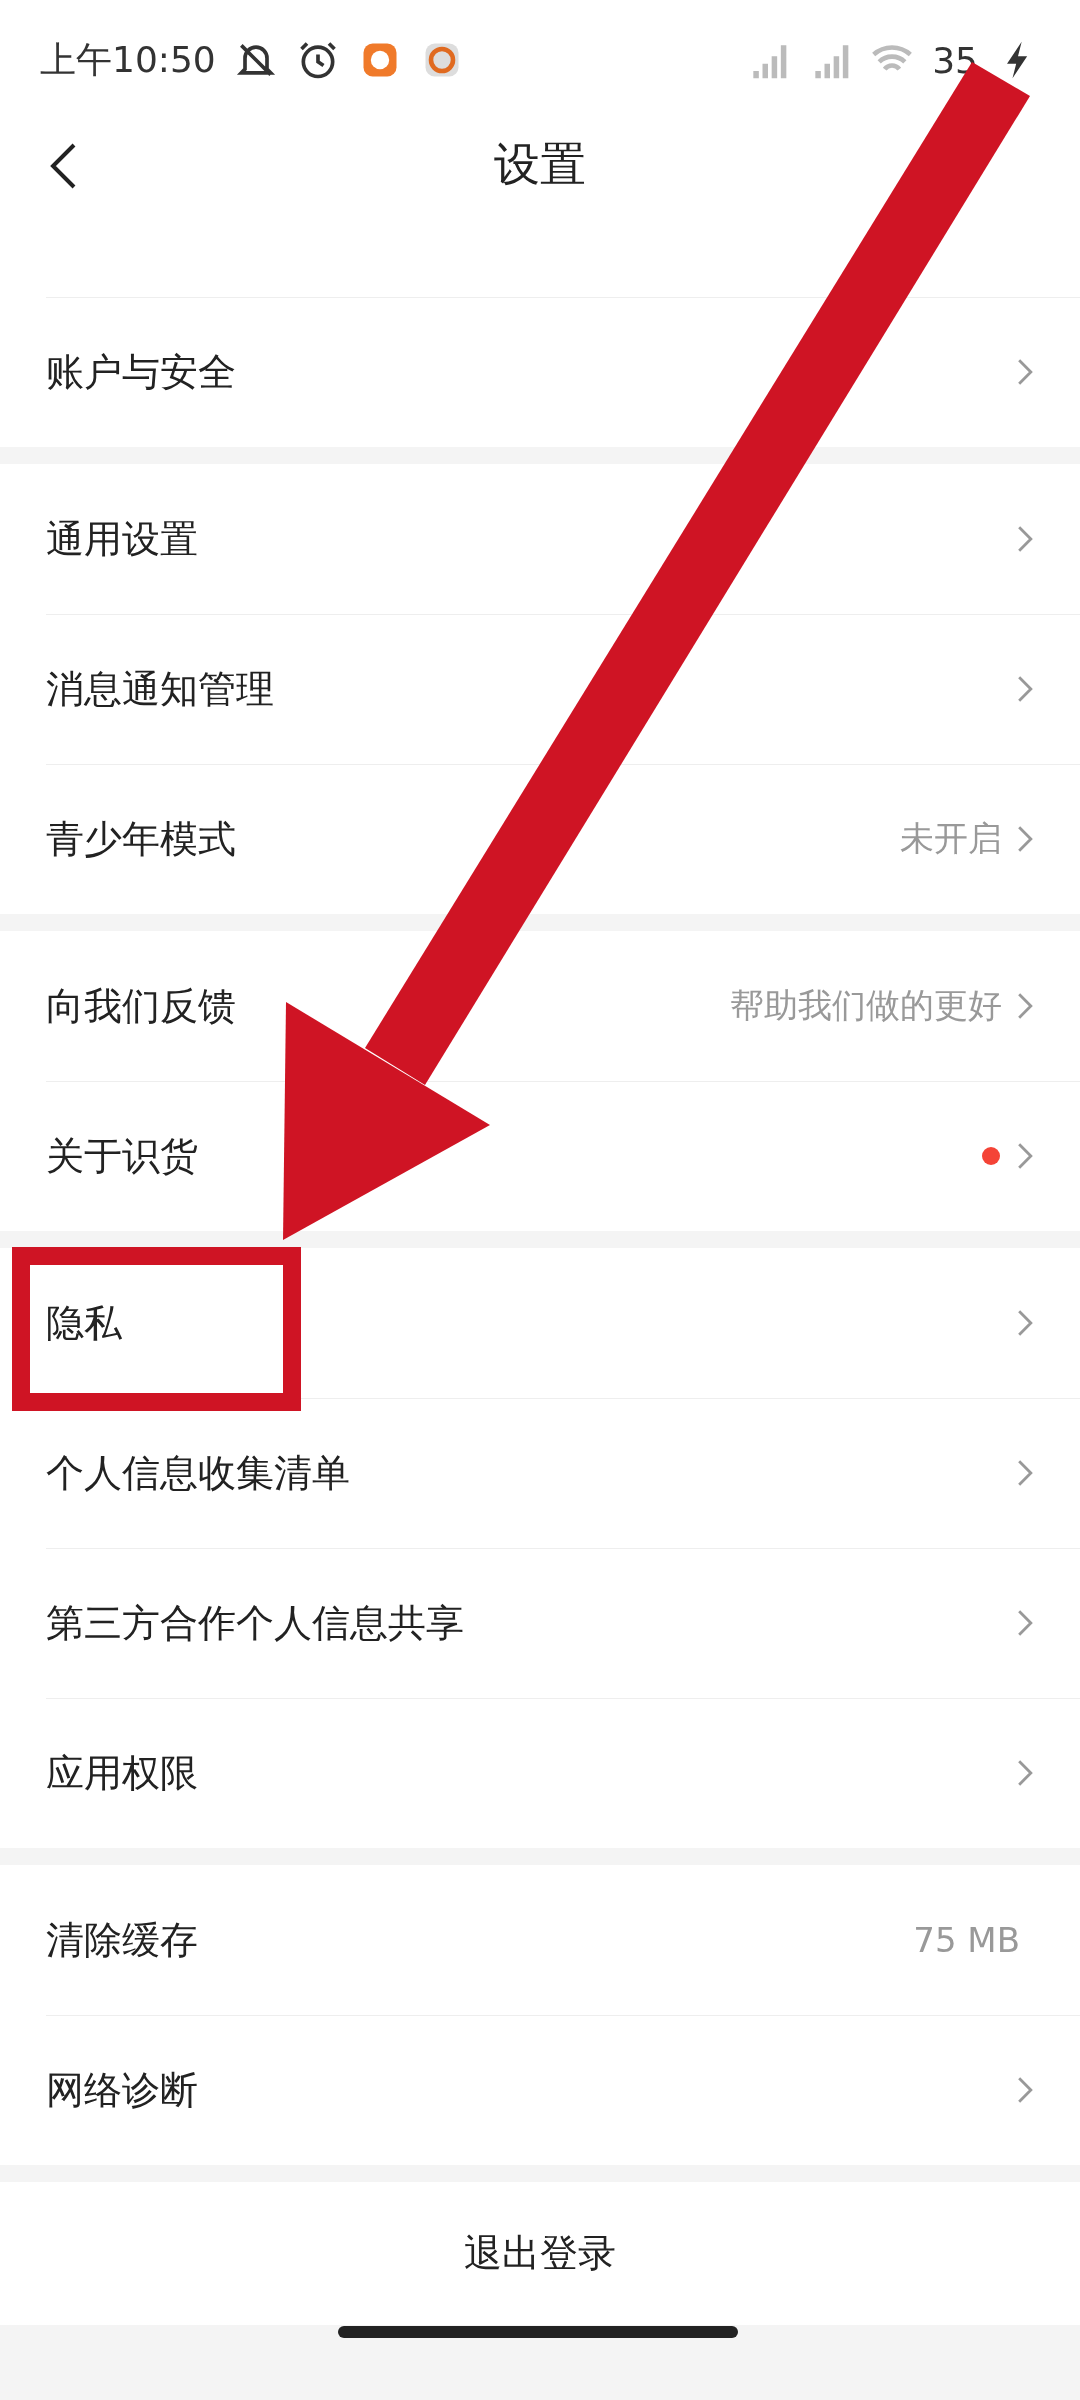  Describe the element at coordinates (255, 1623) in the screenshot. I see `row-label: 第三方合作个人信息共享` at that location.